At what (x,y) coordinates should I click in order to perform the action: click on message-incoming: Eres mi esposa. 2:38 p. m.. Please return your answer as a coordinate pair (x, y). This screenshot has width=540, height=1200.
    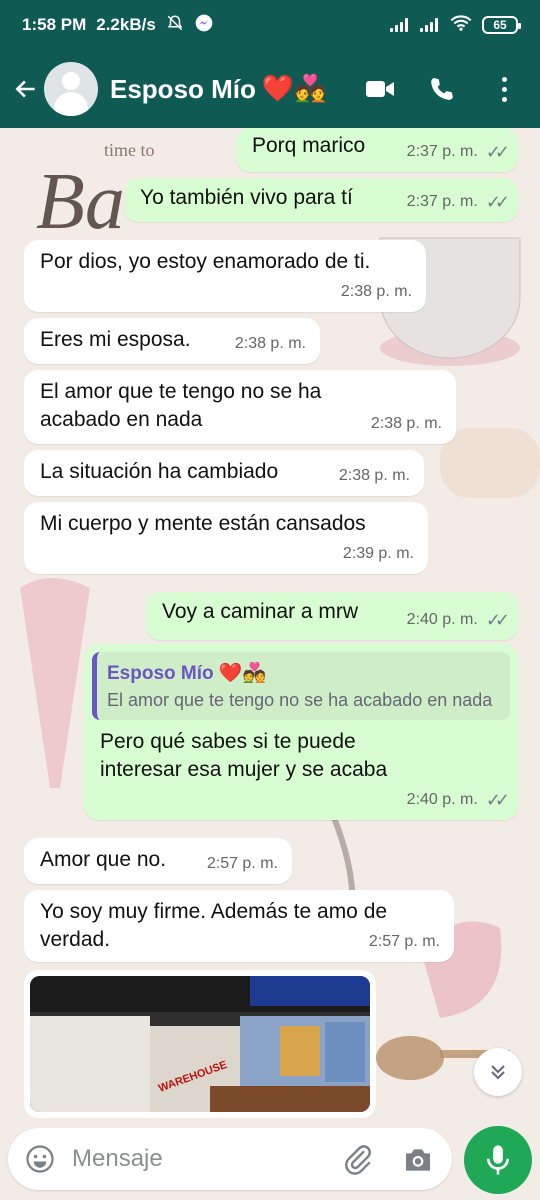
    Looking at the image, I should click on (172, 341).